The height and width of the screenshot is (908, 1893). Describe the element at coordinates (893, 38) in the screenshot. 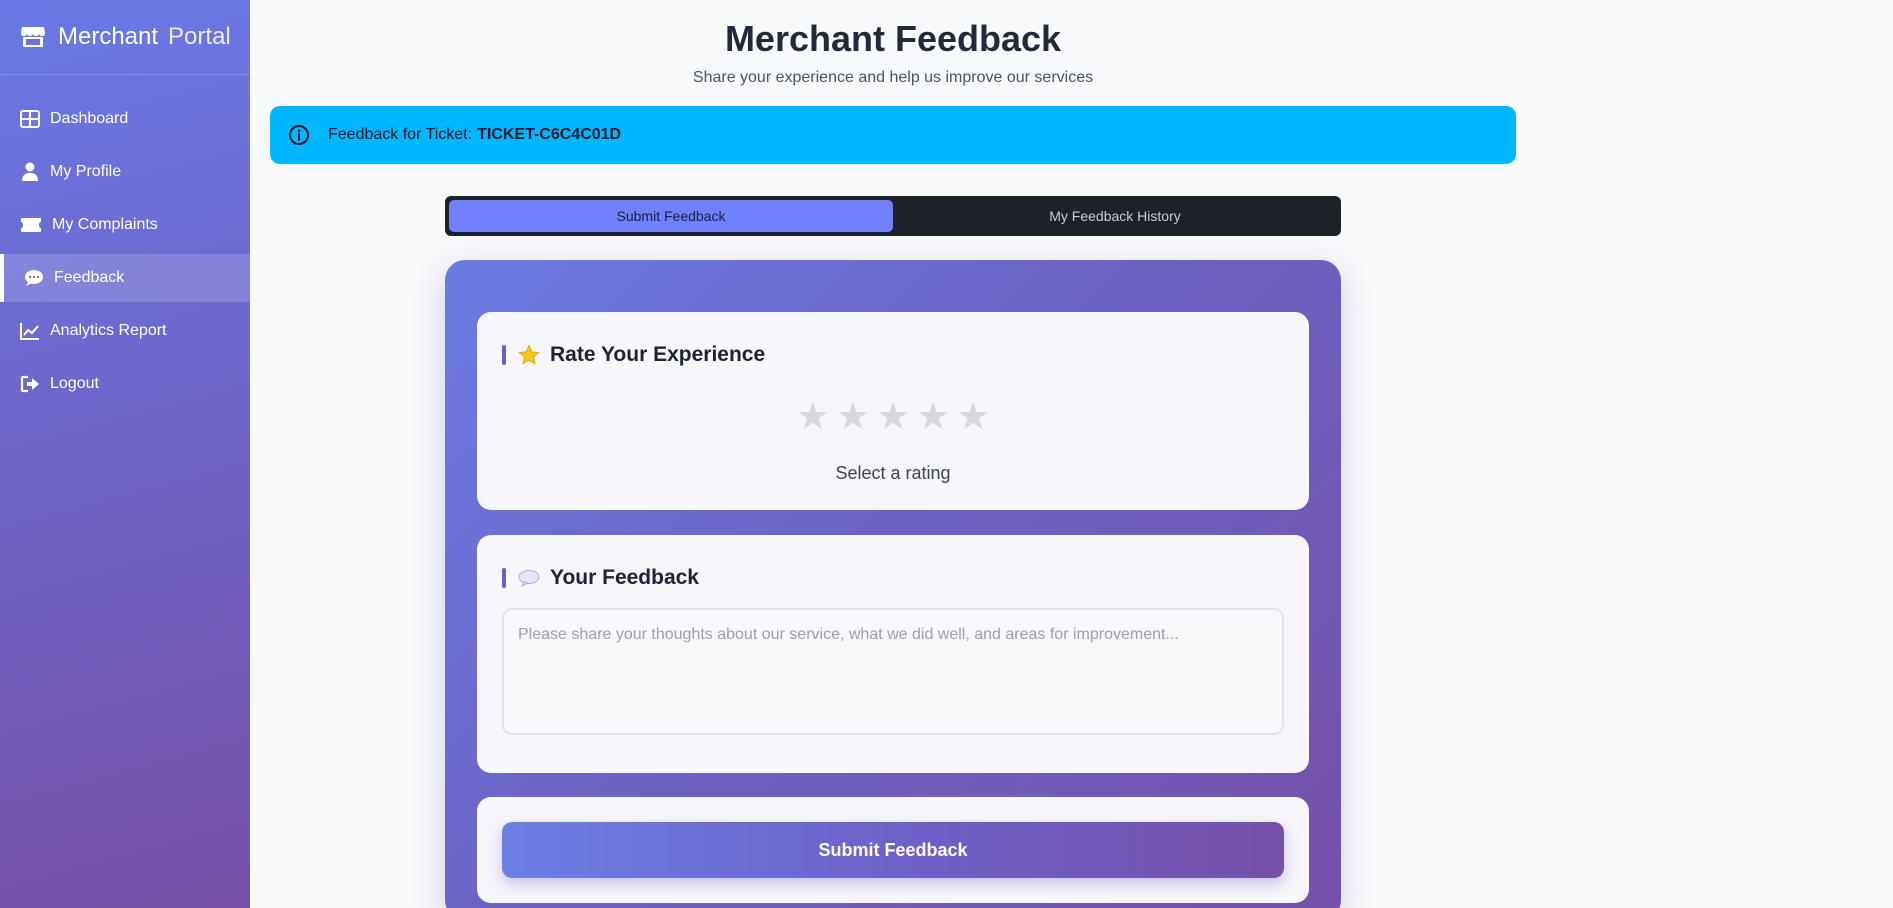

I see `page-title: Merchant Feedback` at that location.